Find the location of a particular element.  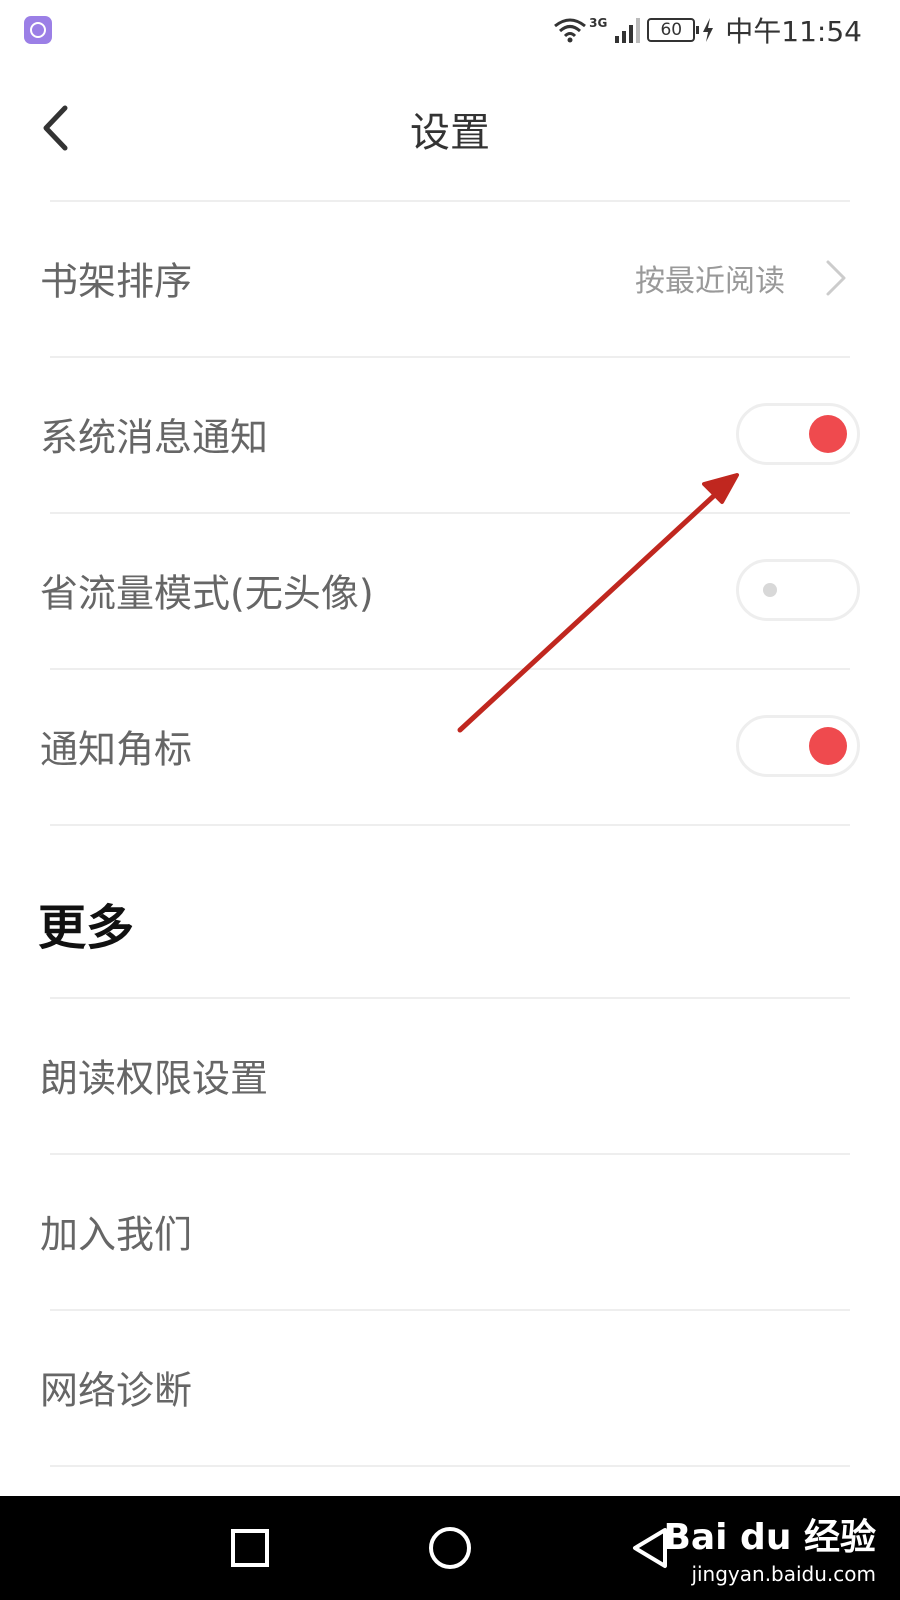

setting-label: 朗读权限设置 is located at coordinates (154, 1078).